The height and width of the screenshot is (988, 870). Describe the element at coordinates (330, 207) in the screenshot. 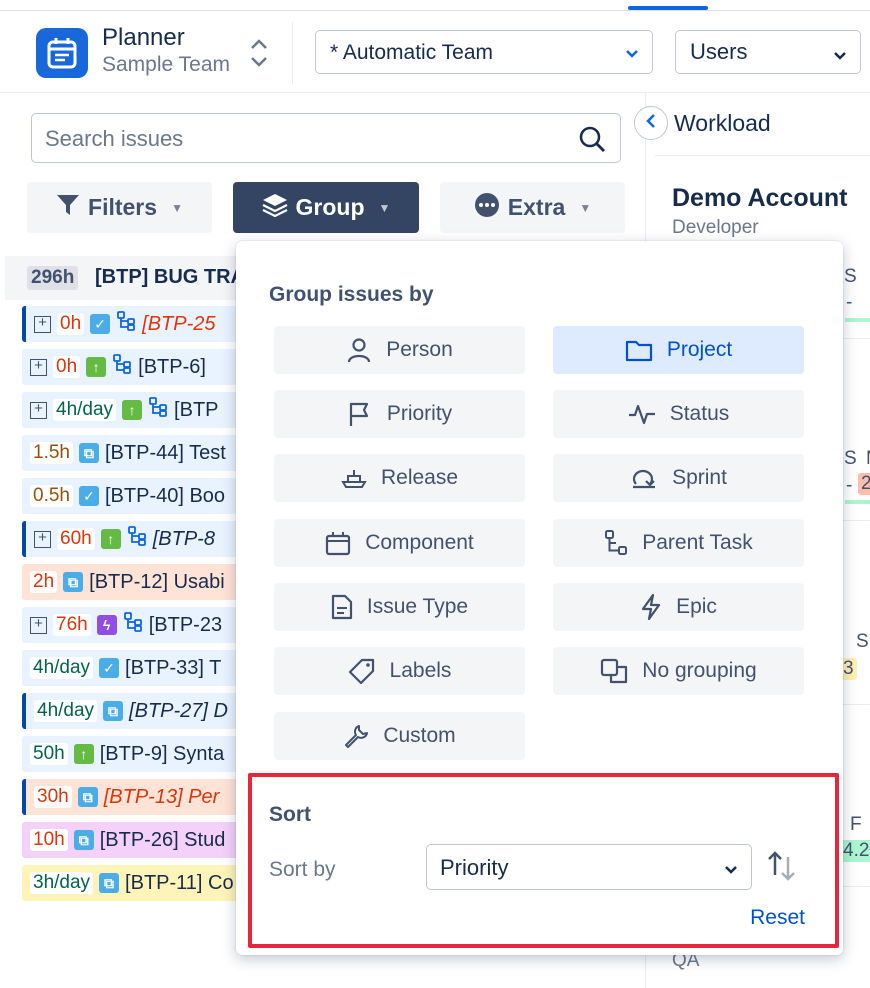

I see `group-label: Group` at that location.